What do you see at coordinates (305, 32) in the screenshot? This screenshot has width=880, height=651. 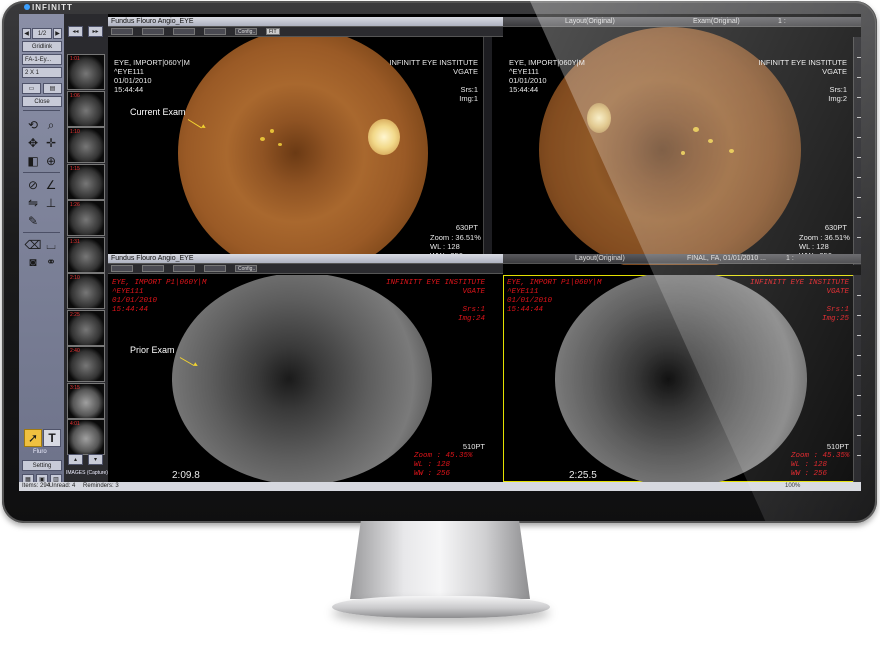 I see `top-window-subbar: Config.. FIT` at bounding box center [305, 32].